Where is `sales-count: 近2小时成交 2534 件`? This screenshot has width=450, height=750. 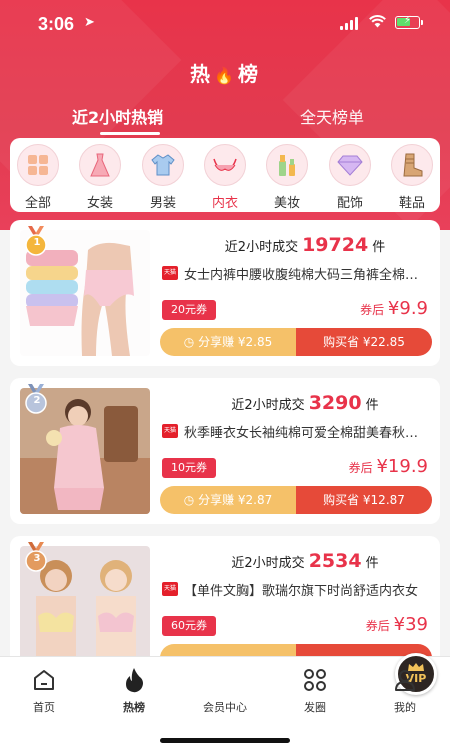 sales-count: 近2小时成交 2534 件 is located at coordinates (305, 561).